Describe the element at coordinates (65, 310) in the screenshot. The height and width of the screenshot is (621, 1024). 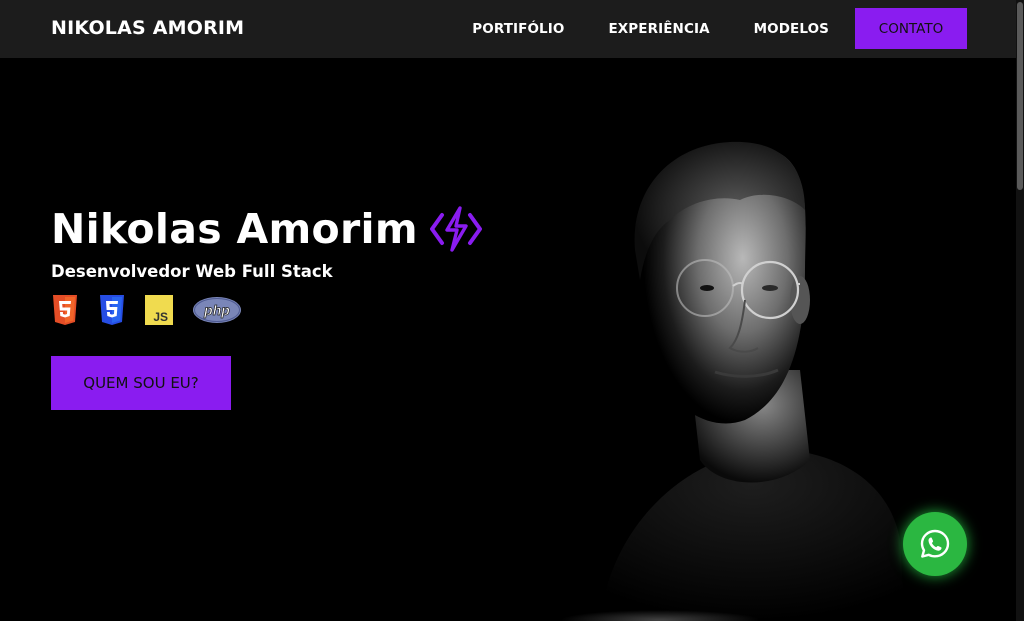
I see `html5-icon` at that location.